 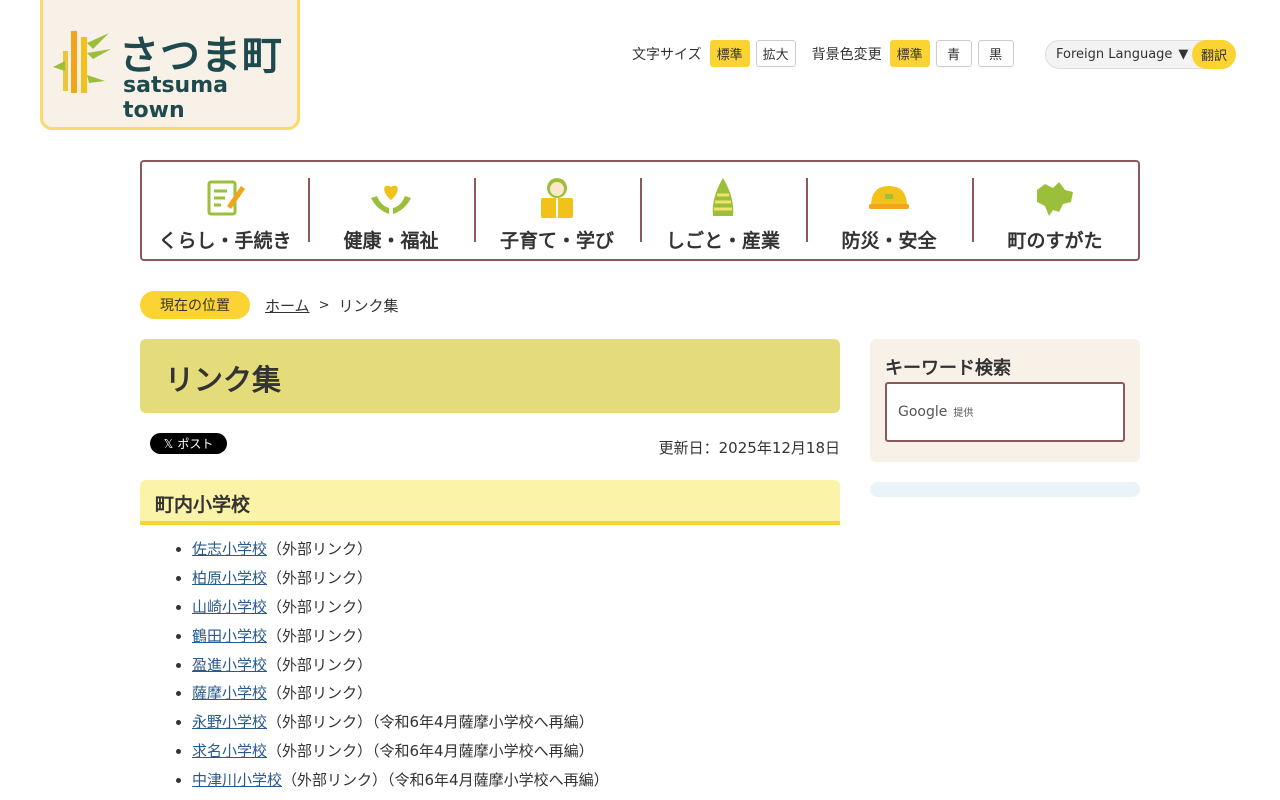 I want to click on keyword-search-panel: キーワード検索 Google 提供, so click(x=1005, y=400).